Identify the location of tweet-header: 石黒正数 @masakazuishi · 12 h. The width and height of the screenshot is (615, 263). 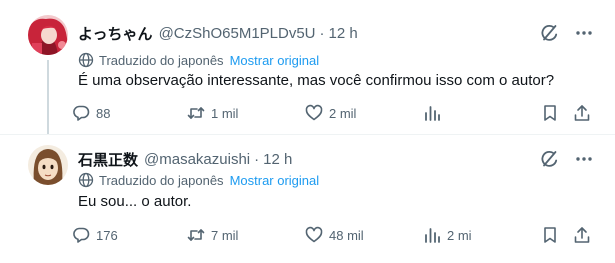
(341, 159).